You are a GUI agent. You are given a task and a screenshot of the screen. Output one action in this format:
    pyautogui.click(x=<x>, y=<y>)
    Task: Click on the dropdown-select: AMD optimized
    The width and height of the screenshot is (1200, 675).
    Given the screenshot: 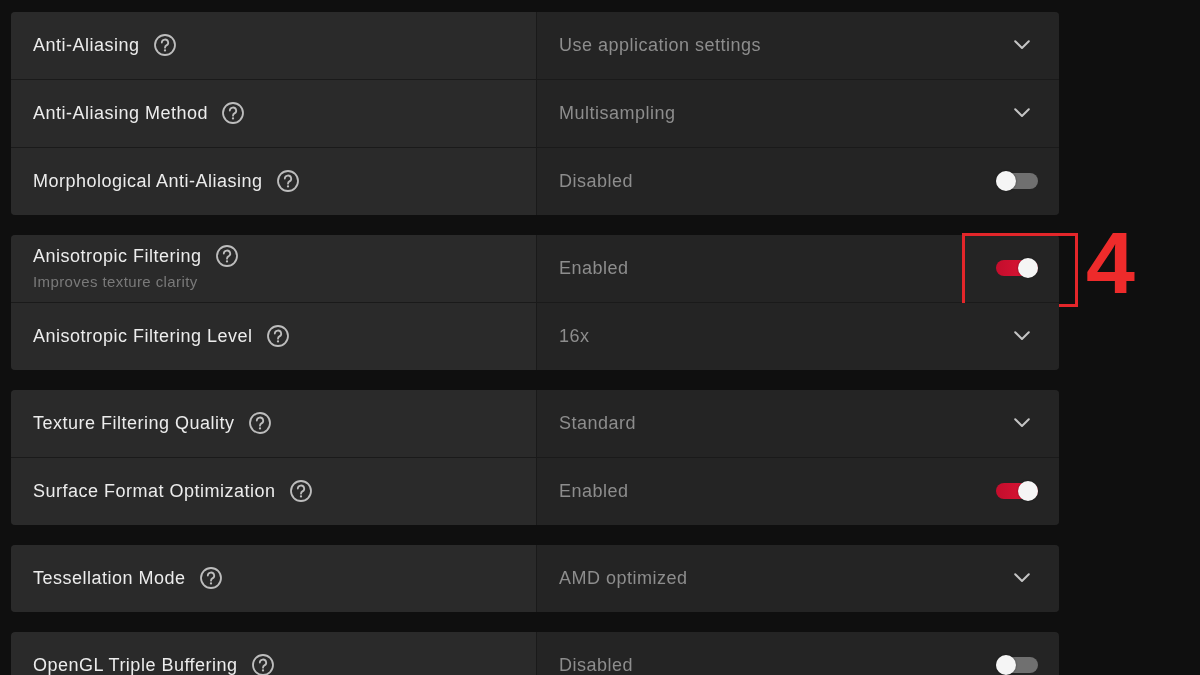 What is the action you would take?
    pyautogui.click(x=798, y=578)
    